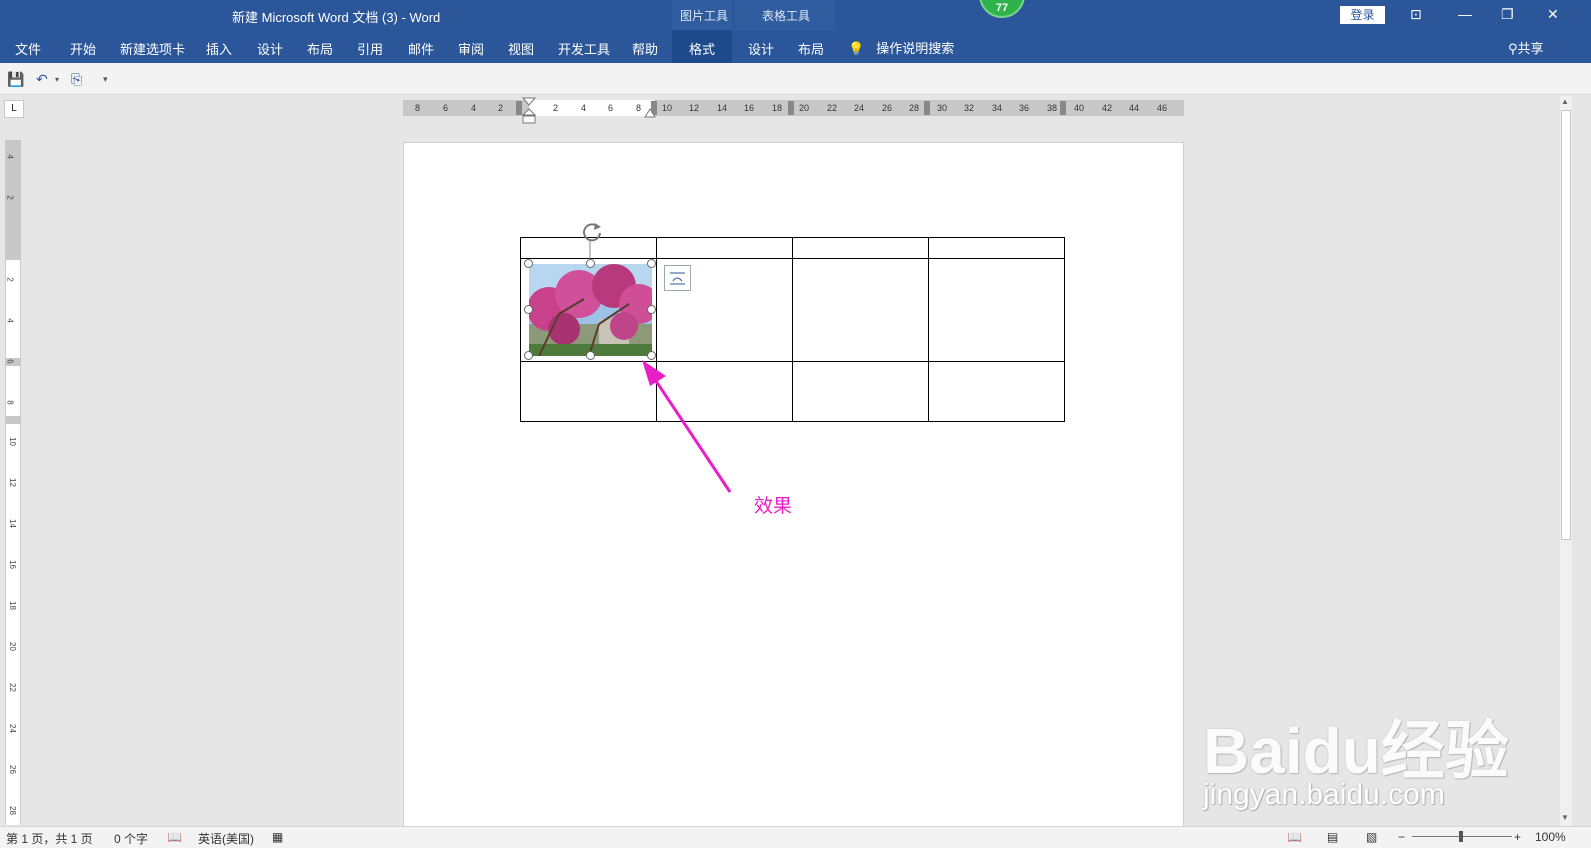  What do you see at coordinates (1465, 14) in the screenshot?
I see `minimize-icon: —` at bounding box center [1465, 14].